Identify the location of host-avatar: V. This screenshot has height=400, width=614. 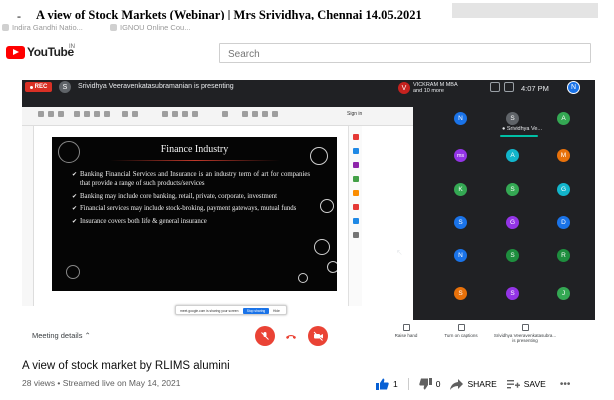
(404, 88).